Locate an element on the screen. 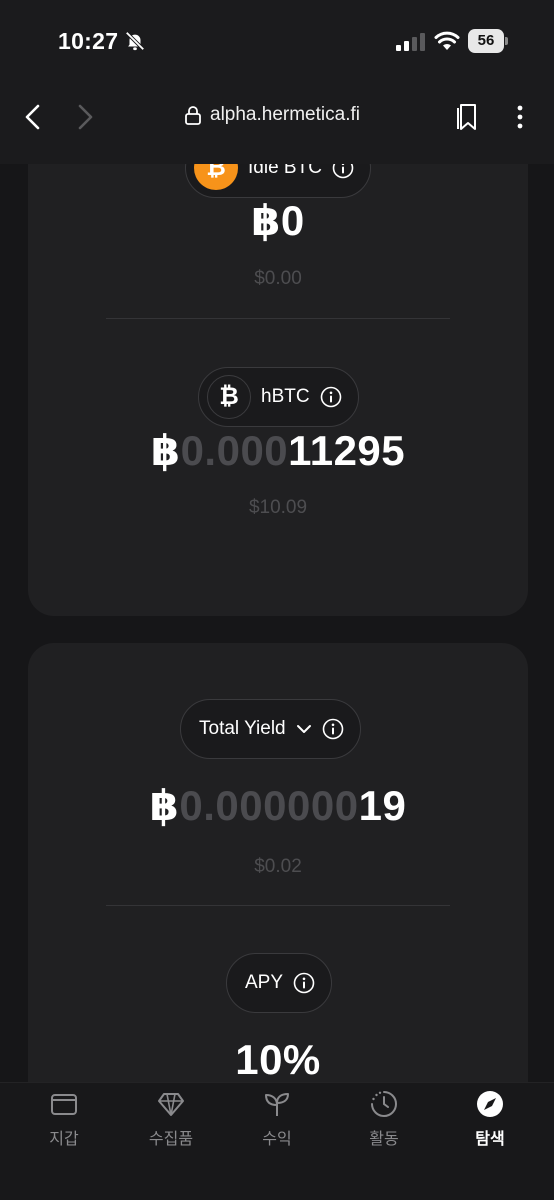 Image resolution: width=554 pixels, height=1200 pixels. lock-icon is located at coordinates (193, 115).